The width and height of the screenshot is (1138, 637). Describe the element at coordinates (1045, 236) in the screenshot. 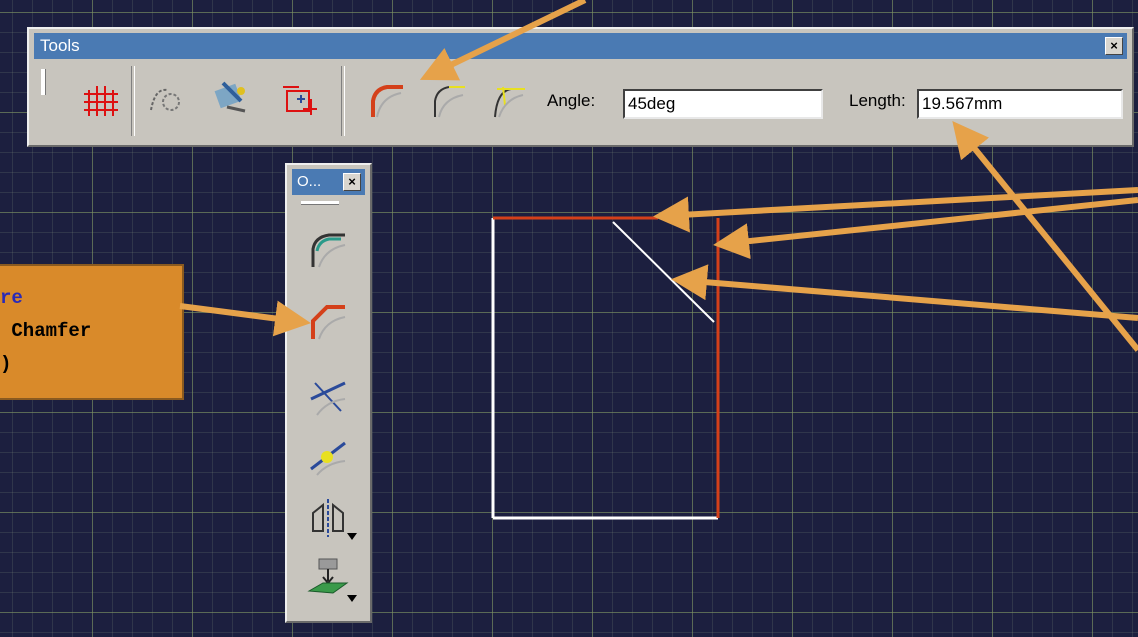

I see `arrow-to-length-field` at that location.